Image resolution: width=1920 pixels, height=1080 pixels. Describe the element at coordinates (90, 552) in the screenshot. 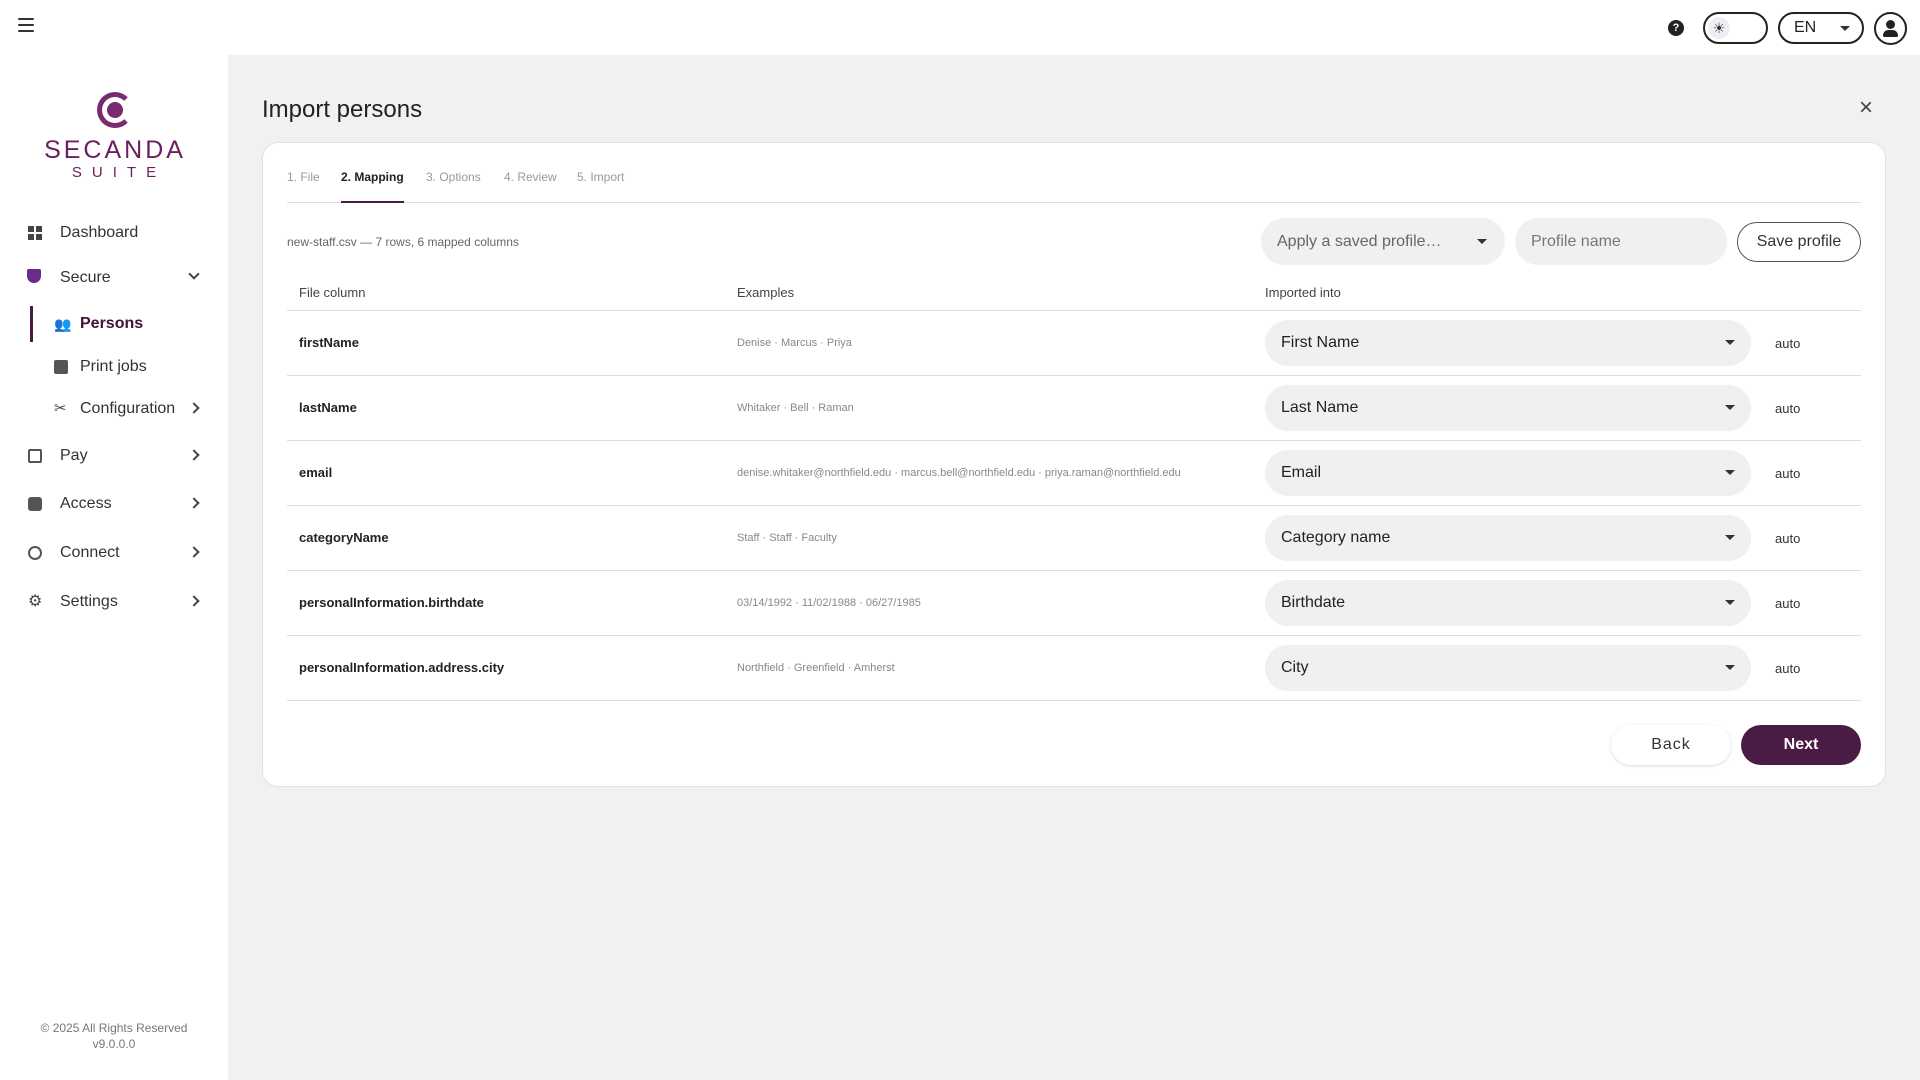

I see `nav-connect-label: Connect` at that location.